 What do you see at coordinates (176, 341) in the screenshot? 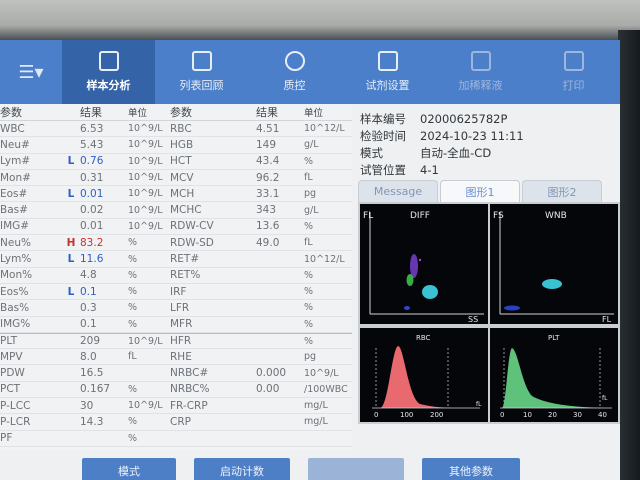
I see `table-row: PLT 209 10^9/L HFR%` at bounding box center [176, 341].